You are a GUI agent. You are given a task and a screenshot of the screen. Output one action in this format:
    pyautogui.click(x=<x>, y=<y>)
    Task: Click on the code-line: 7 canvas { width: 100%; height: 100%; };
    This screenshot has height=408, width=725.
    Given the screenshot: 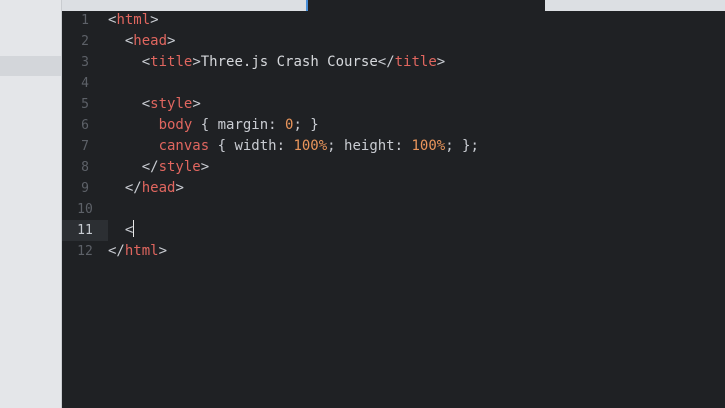 What is the action you would take?
    pyautogui.click(x=393, y=146)
    